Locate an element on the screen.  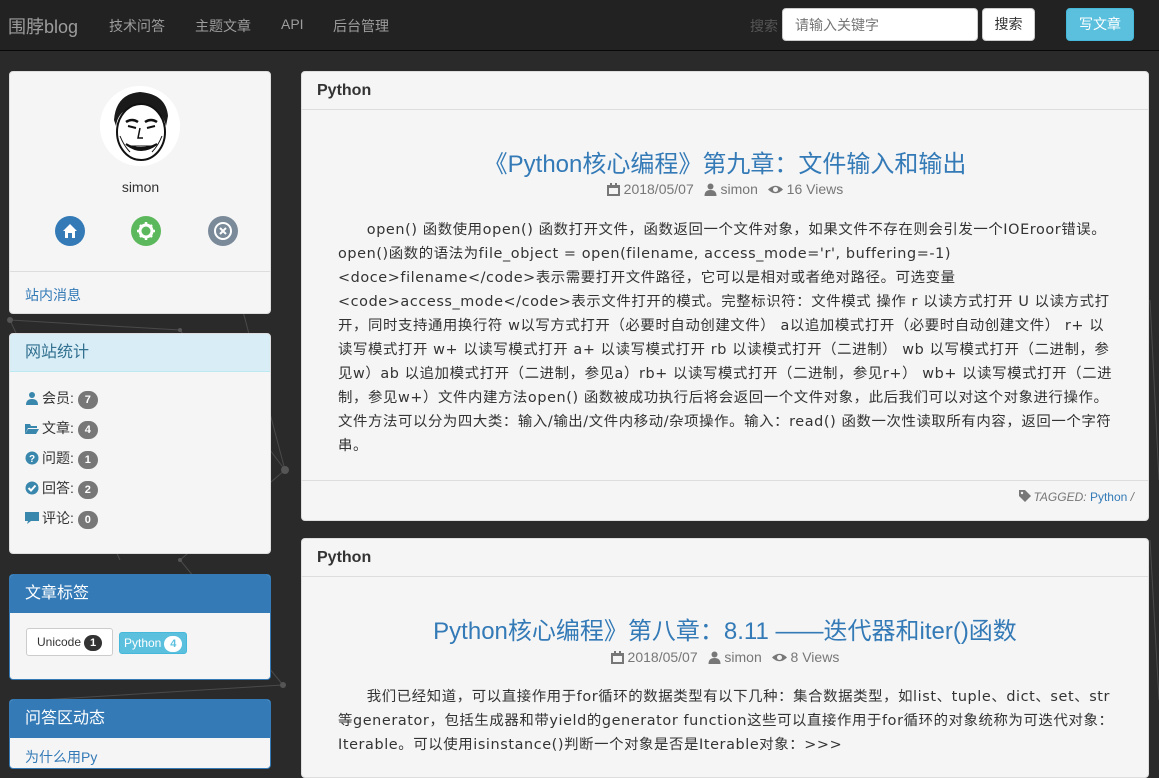
stat-label: 回答: is located at coordinates (58, 488).